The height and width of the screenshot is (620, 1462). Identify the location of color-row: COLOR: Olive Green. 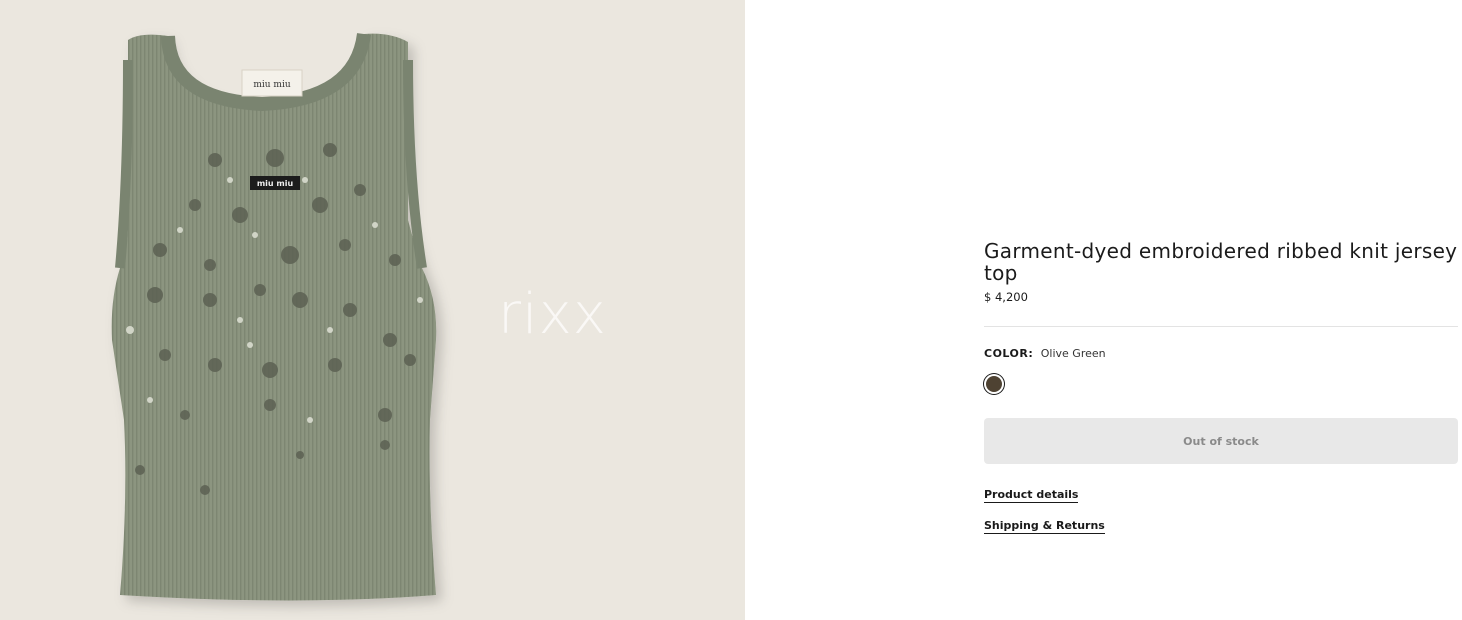
(1221, 353).